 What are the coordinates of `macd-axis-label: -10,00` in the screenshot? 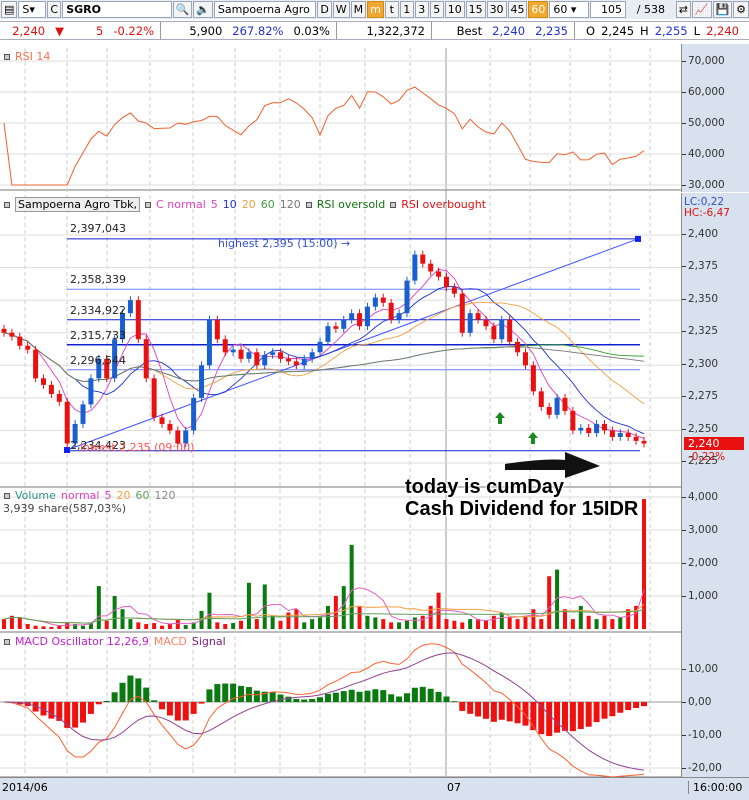 It's located at (702, 735).